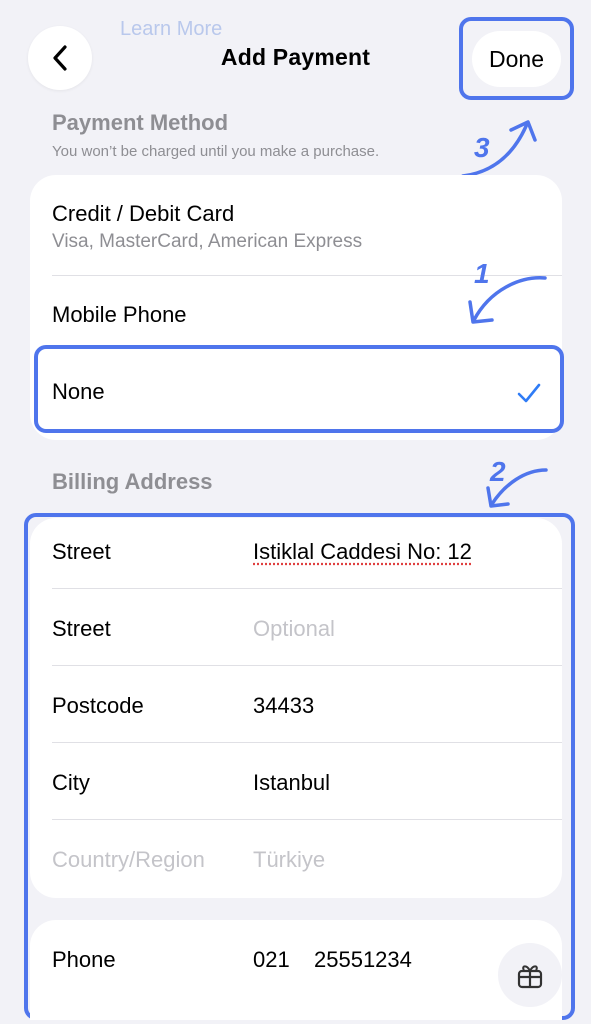 This screenshot has height=1024, width=591. Describe the element at coordinates (271, 960) in the screenshot. I see `phone-area-input: 021` at that location.